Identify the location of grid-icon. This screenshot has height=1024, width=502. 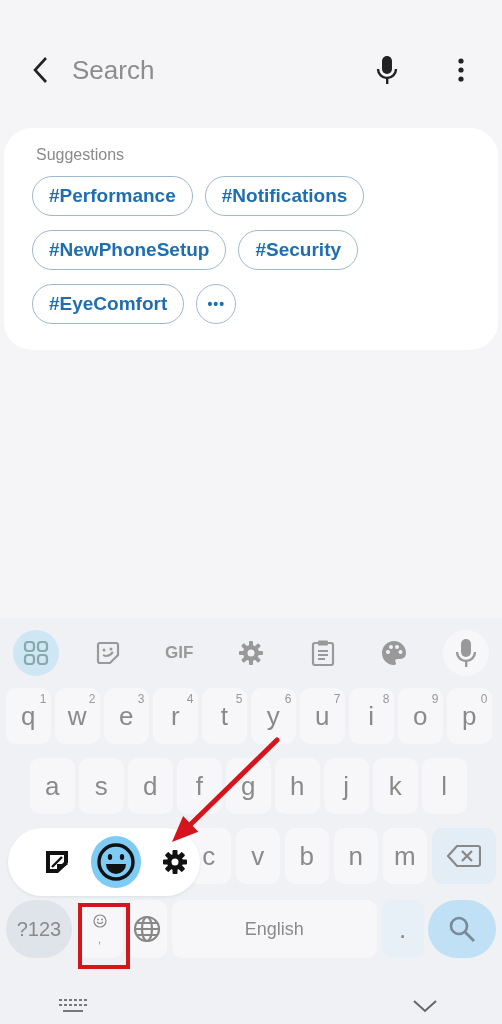
(35, 653).